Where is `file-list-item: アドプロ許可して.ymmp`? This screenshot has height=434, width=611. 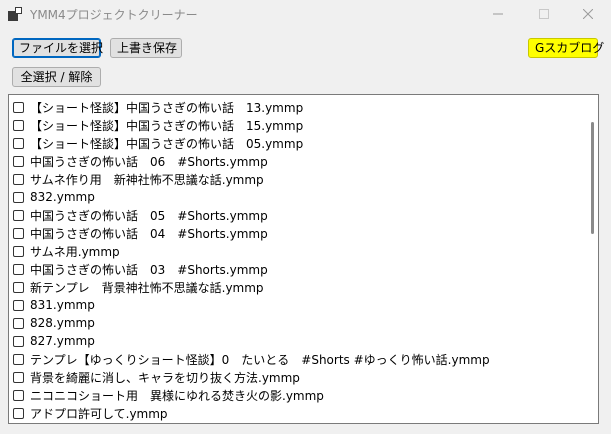 file-list-item: アドプロ許可して.ymmp is located at coordinates (90, 413).